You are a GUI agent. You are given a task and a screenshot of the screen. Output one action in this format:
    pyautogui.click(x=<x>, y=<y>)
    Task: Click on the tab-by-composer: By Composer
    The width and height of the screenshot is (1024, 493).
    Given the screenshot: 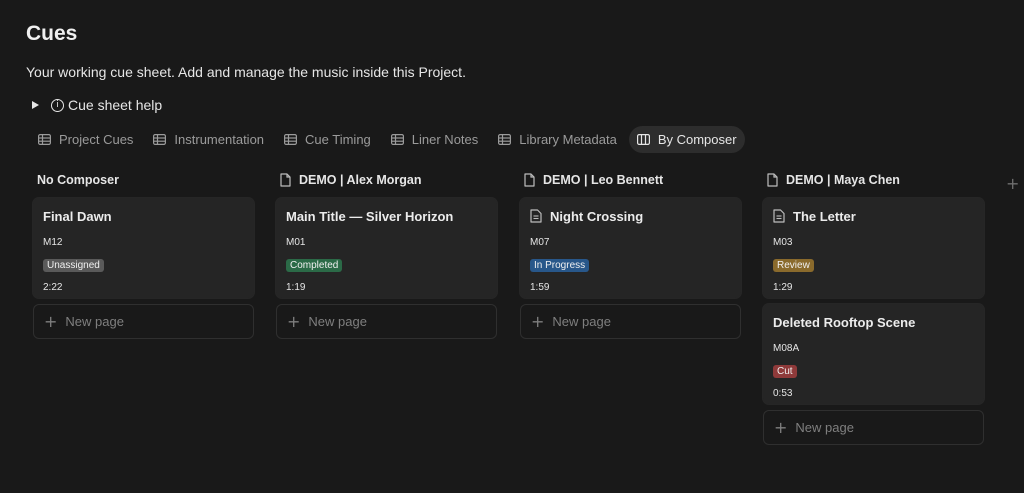 What is the action you would take?
    pyautogui.click(x=686, y=139)
    